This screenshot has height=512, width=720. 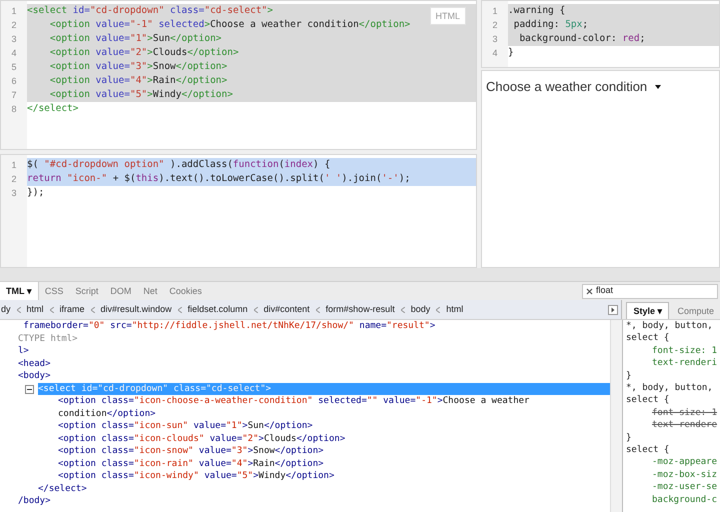 I want to click on tree-node: <option class="icon-windy" value="5">Windy</option>, so click(x=199, y=476).